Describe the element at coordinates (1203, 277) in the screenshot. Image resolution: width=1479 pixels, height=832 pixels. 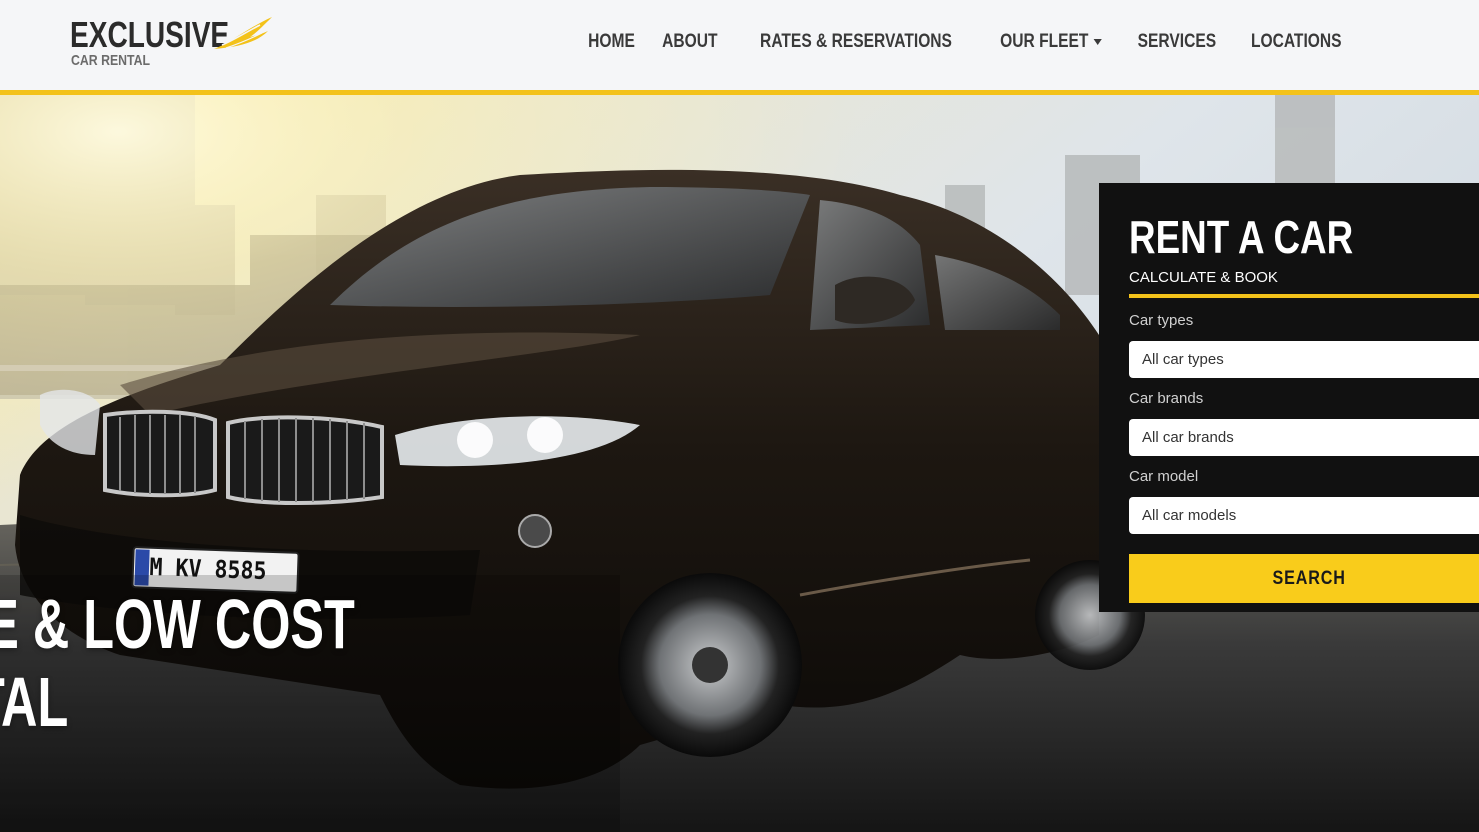
I see `booking-subtitle: CALCULATE & BOOK` at that location.